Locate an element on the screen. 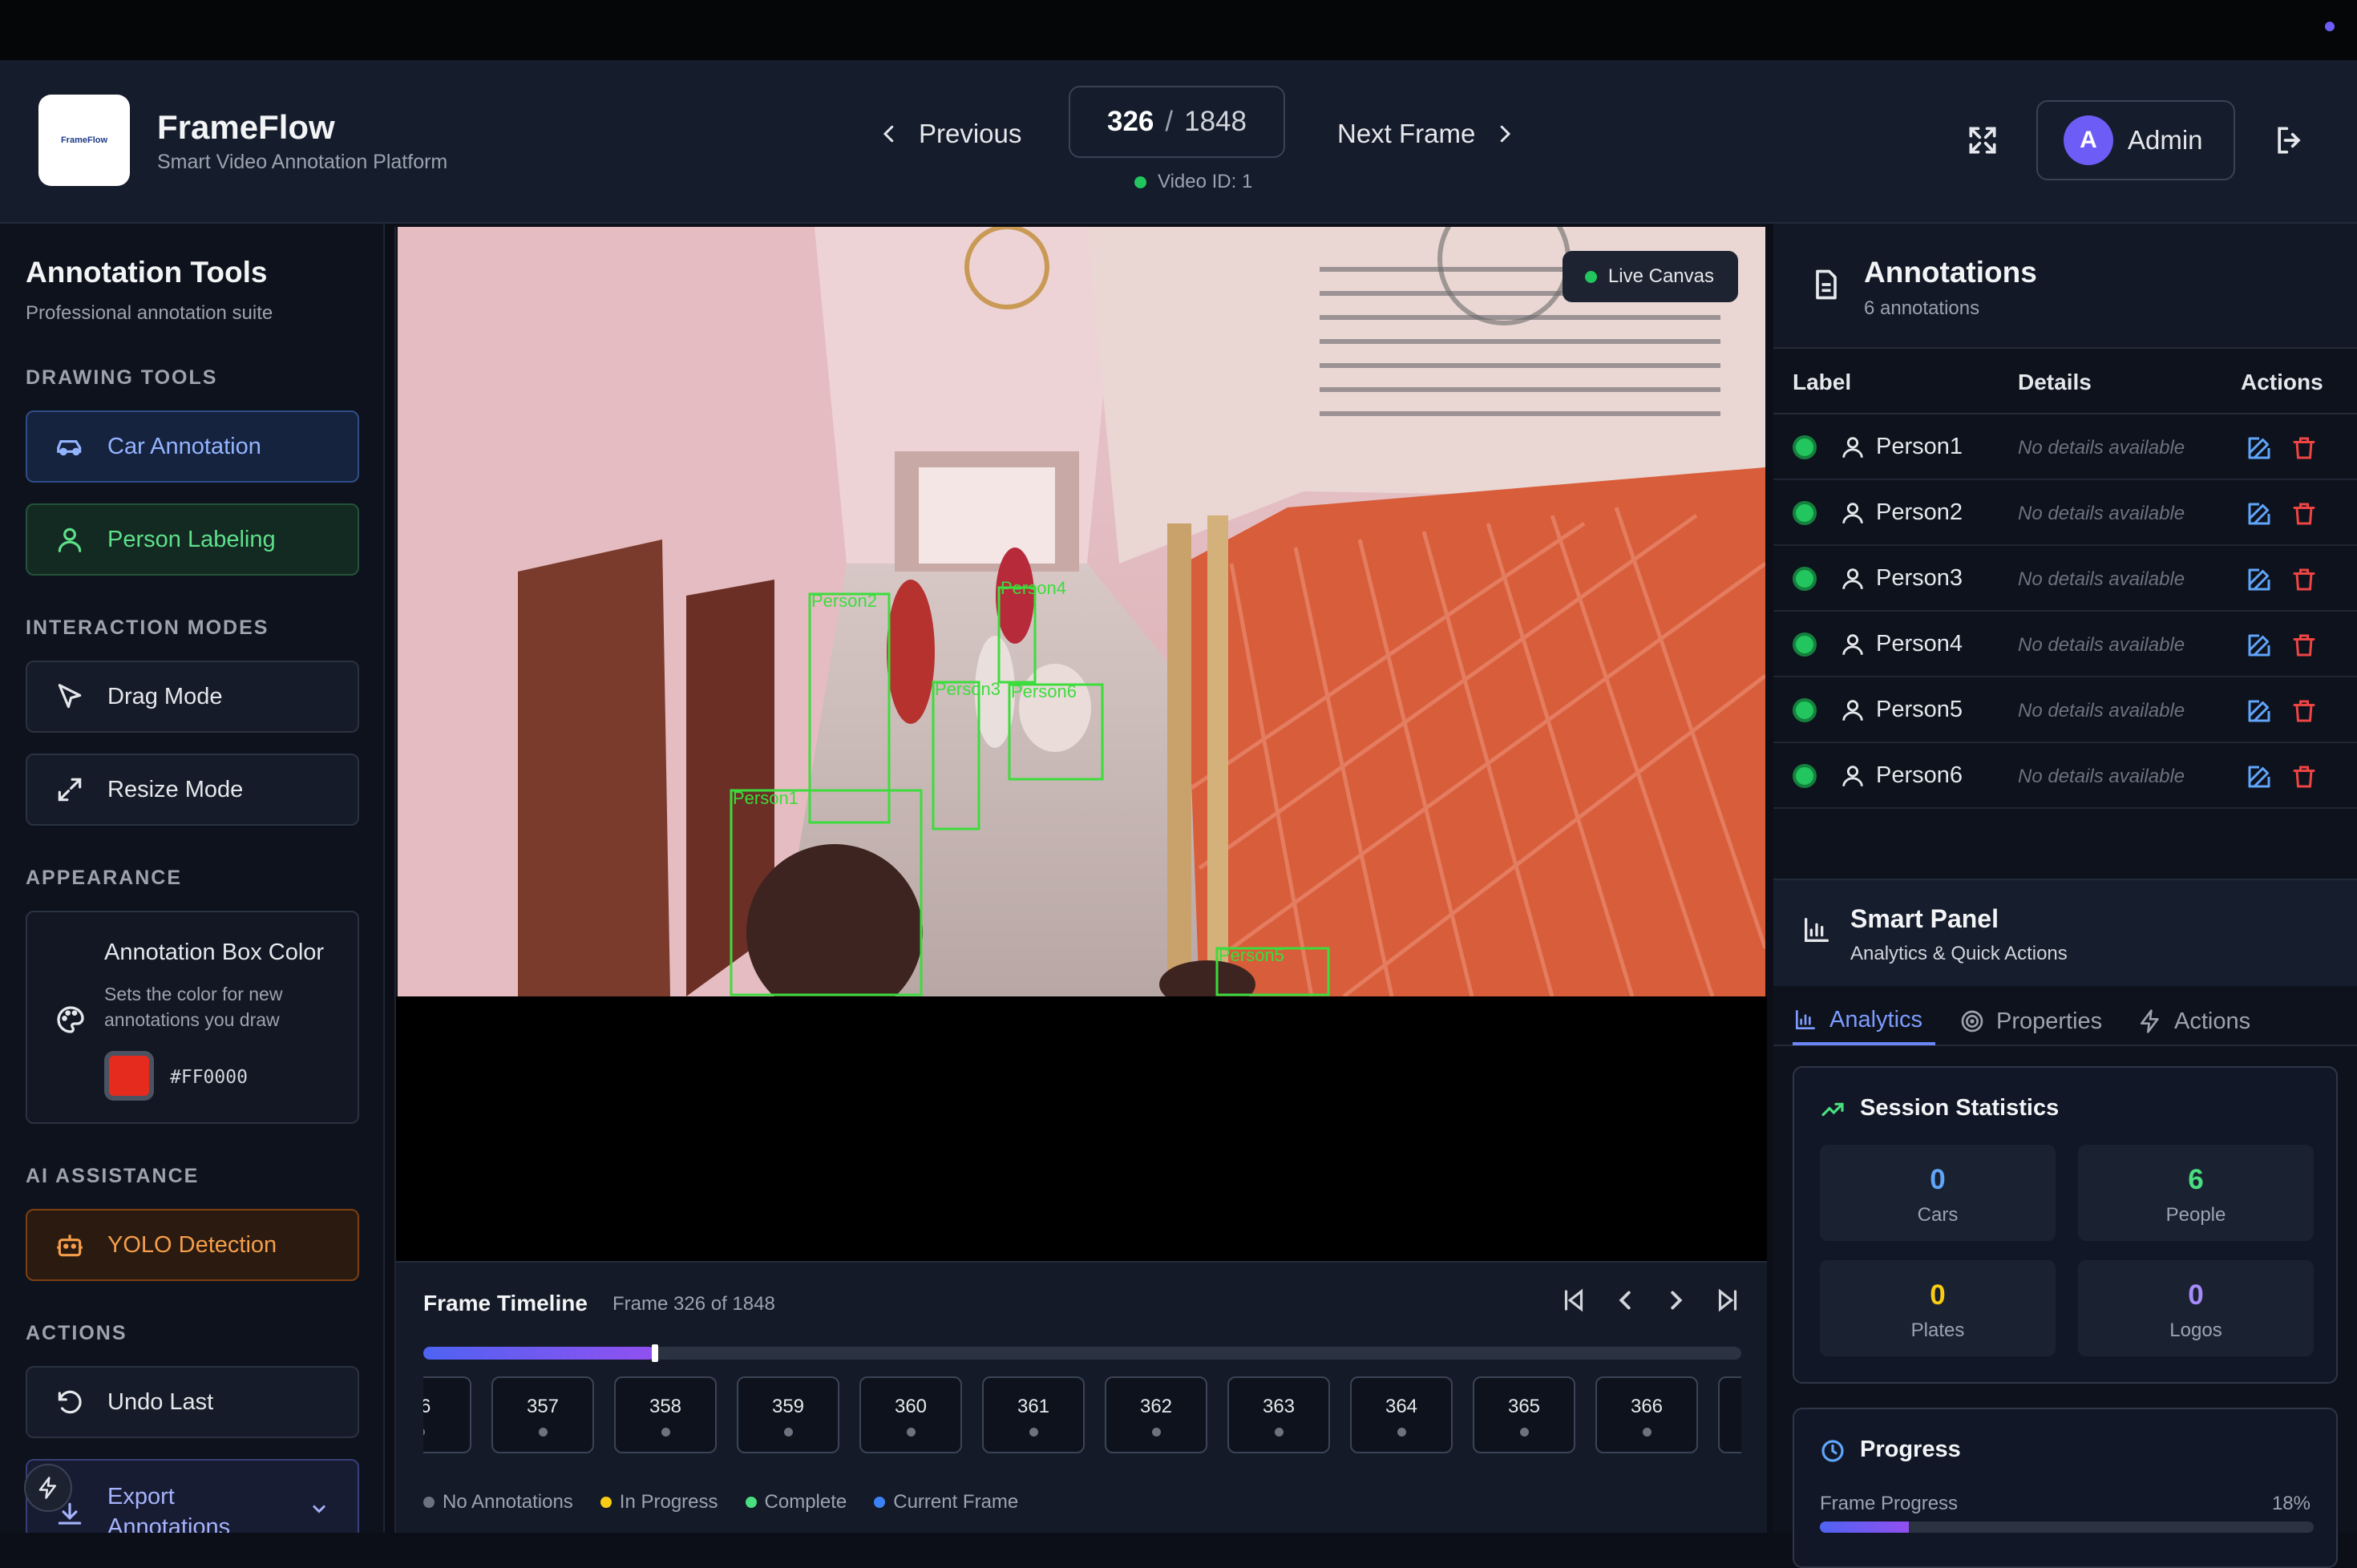 The height and width of the screenshot is (1568, 2357). legend-label: Complete is located at coordinates (805, 1502).